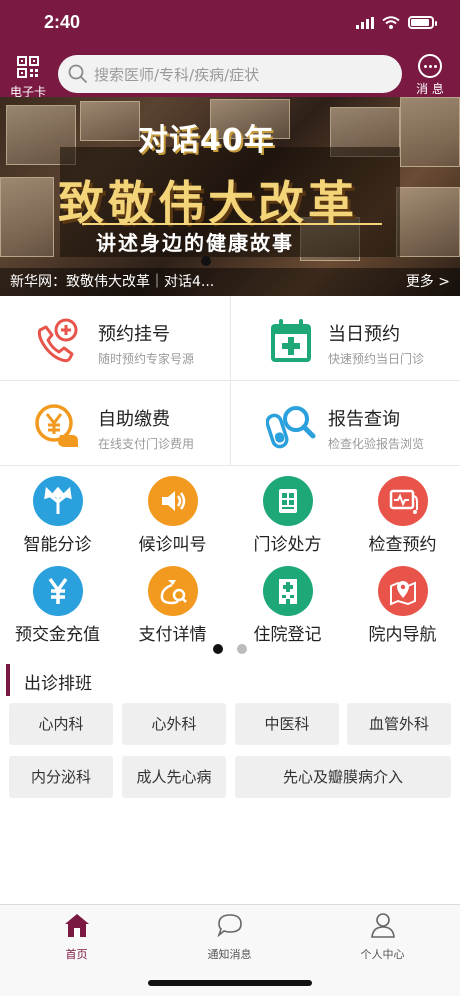 Image resolution: width=460 pixels, height=996 pixels. Describe the element at coordinates (28, 67) in the screenshot. I see `qr-code-icon` at that location.